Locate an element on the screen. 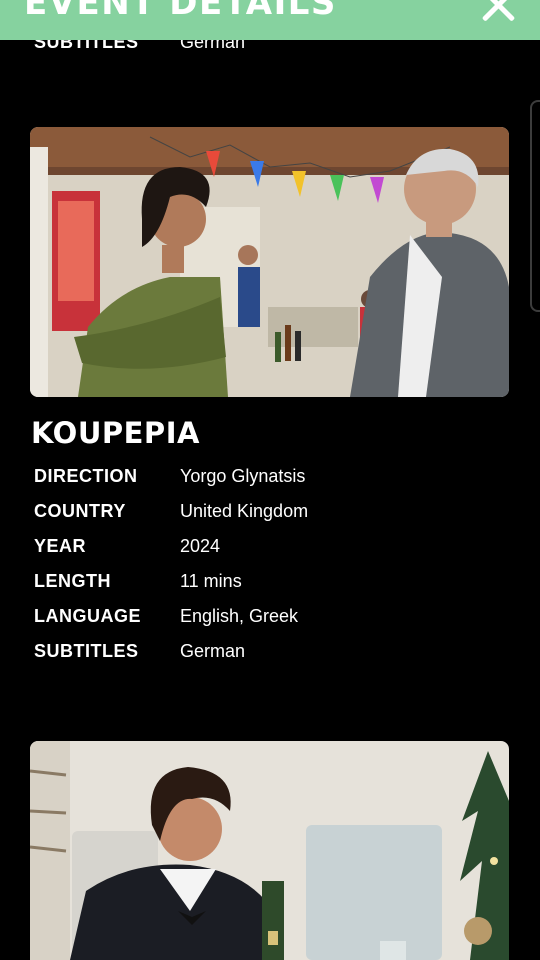 The height and width of the screenshot is (960, 540). detail-row-country: COUNTRY United Kingdom is located at coordinates (269, 518).